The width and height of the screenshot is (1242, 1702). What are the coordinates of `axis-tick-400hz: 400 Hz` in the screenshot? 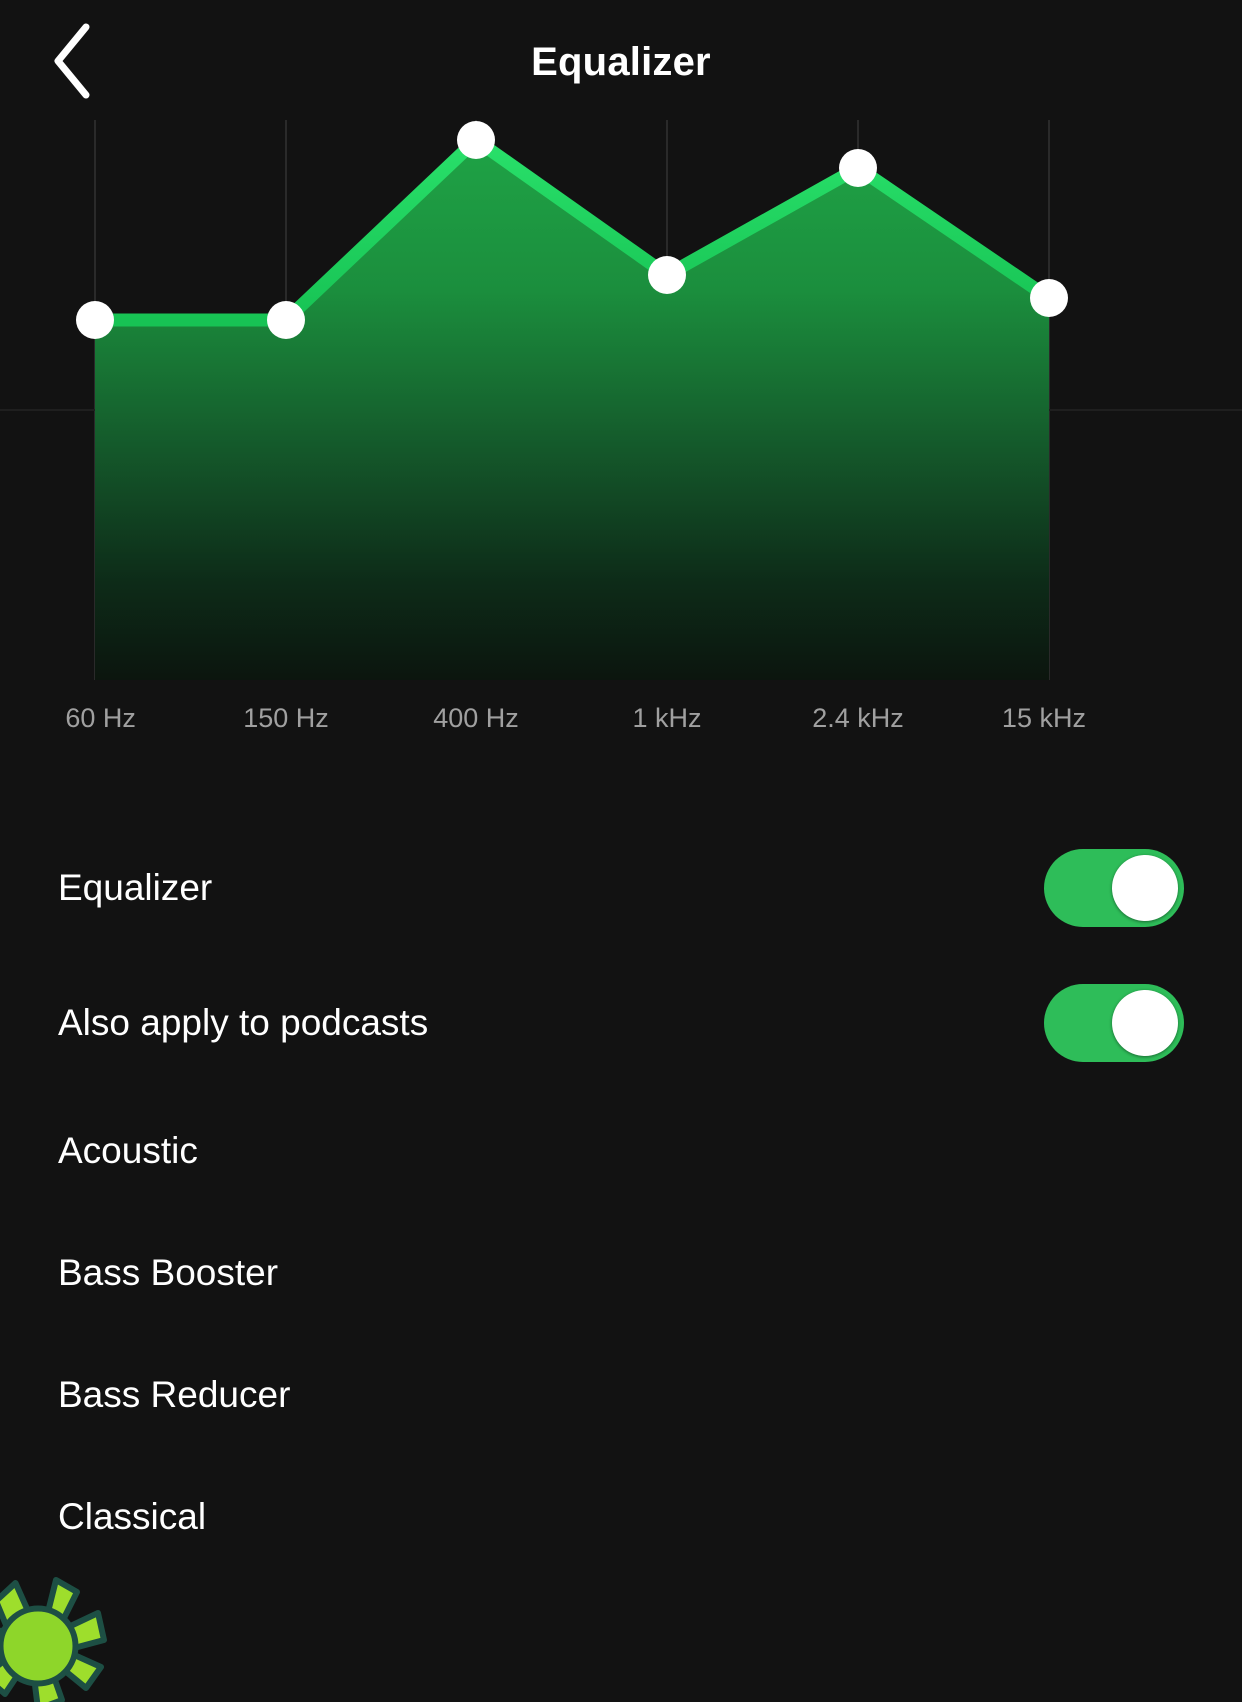 It's located at (476, 718).